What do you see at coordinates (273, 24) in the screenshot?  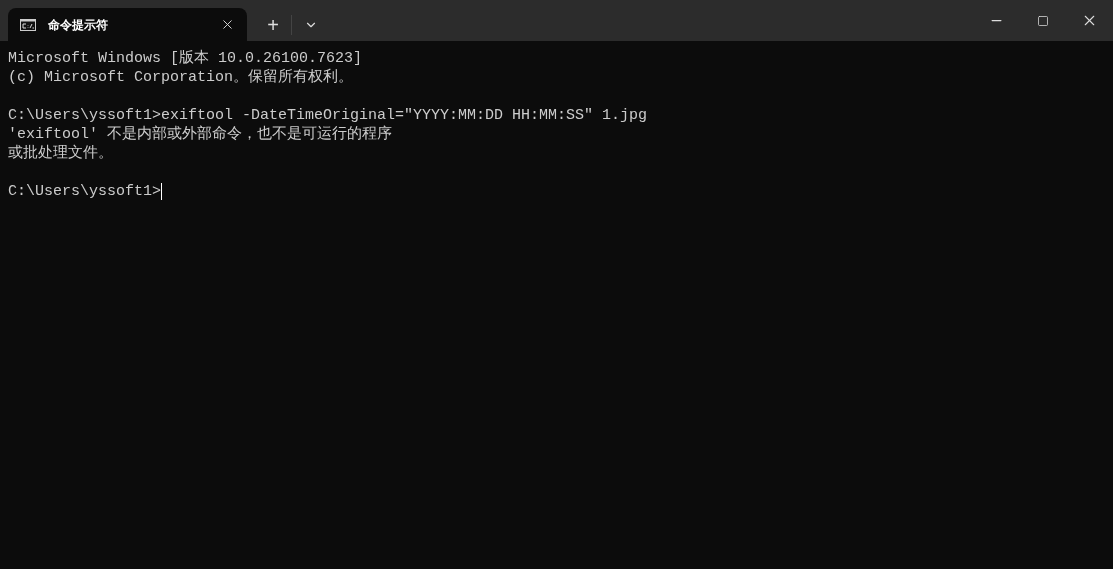 I see `new-tab-button: +` at bounding box center [273, 24].